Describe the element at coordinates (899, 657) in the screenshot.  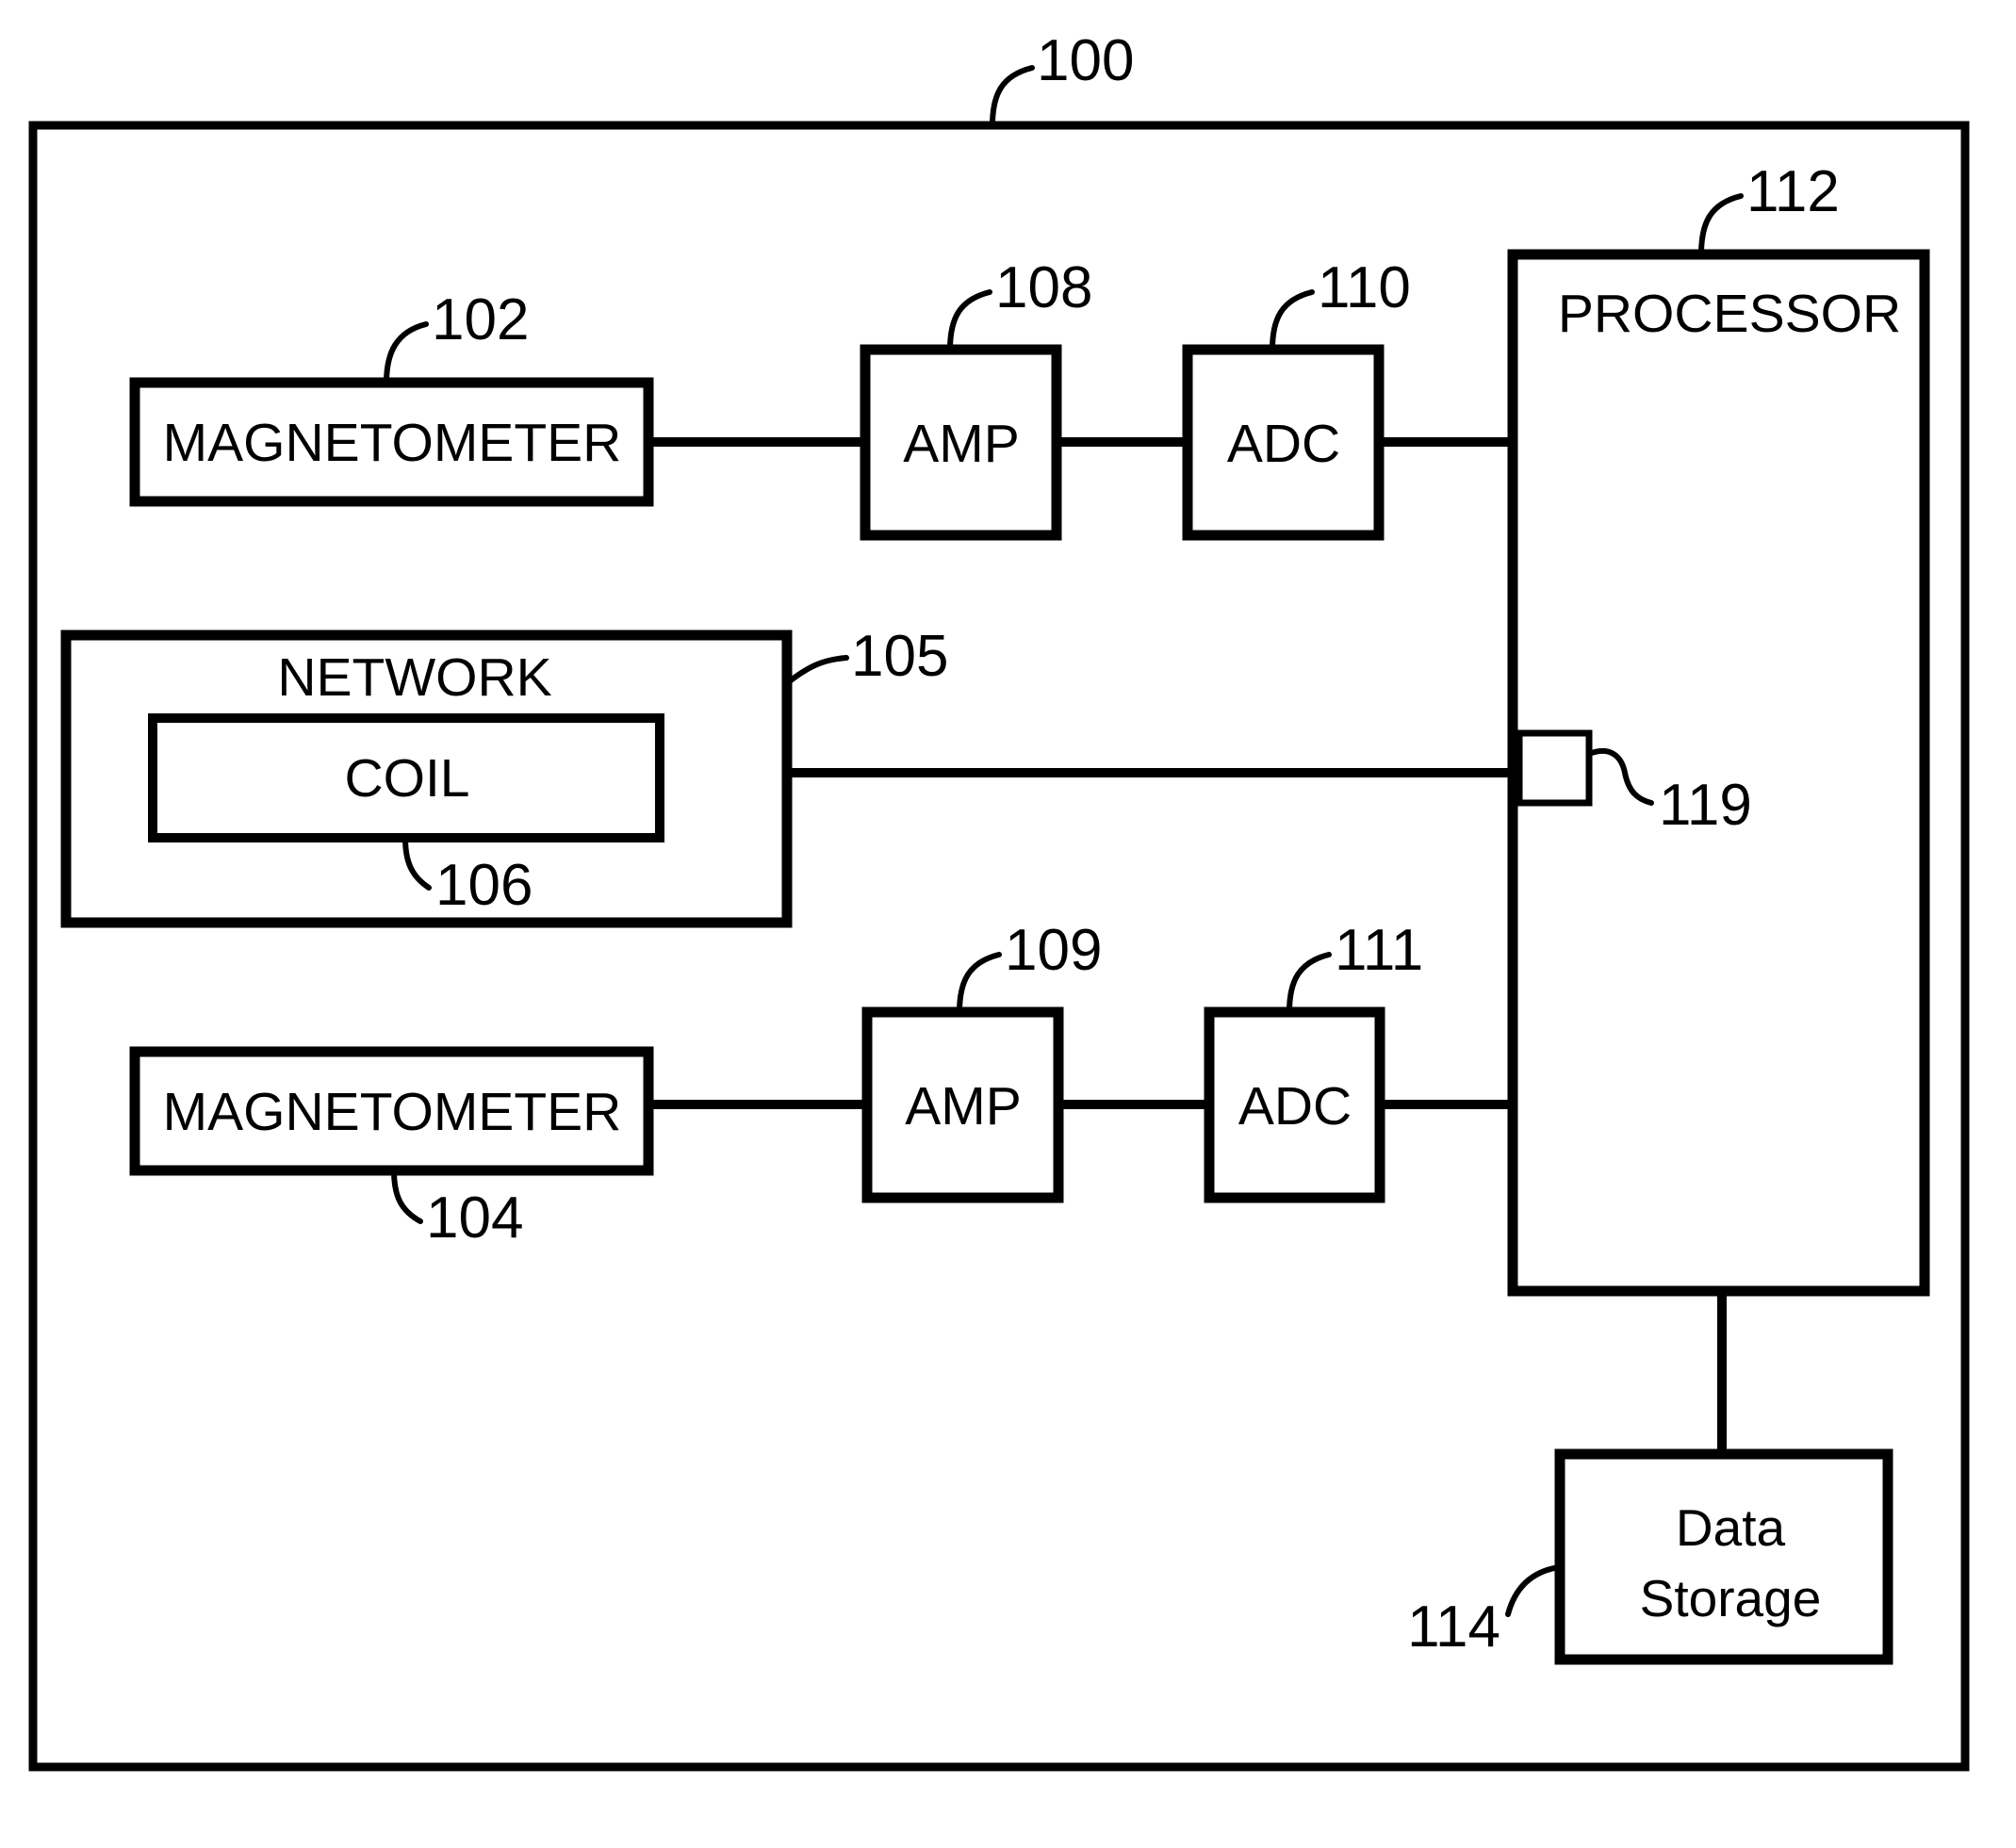
I see `ref-label-105: 105` at that location.